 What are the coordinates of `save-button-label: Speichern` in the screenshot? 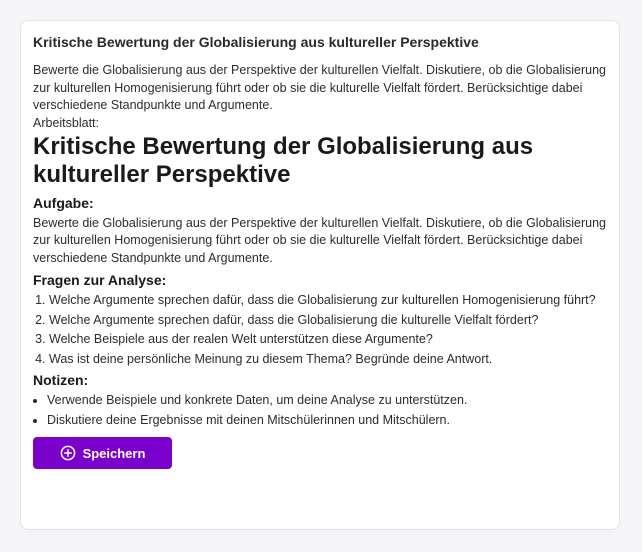 It's located at (114, 453).